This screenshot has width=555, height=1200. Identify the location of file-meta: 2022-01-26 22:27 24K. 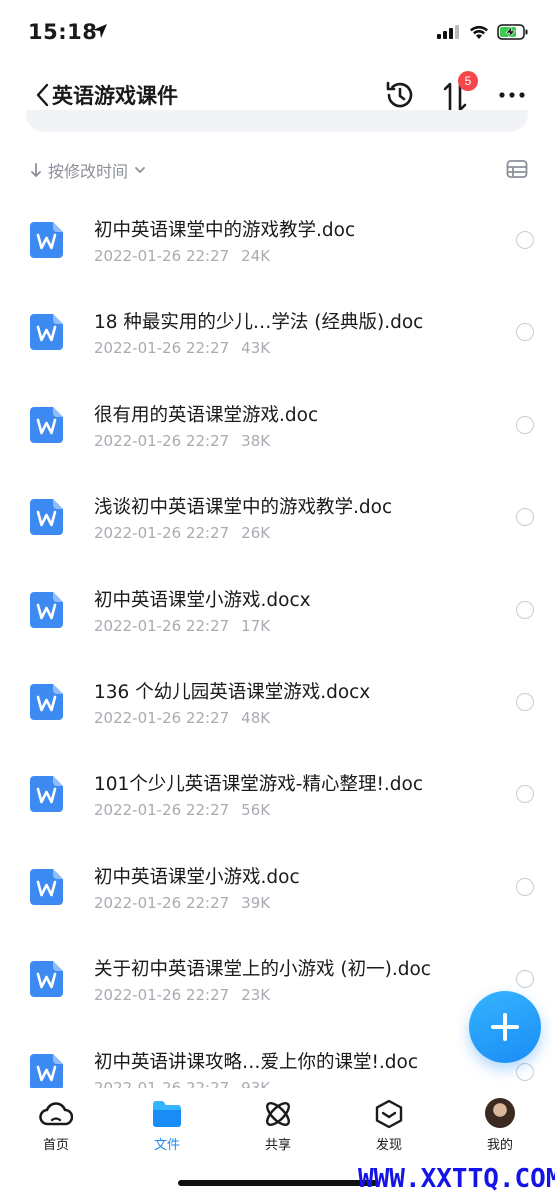
(182, 256).